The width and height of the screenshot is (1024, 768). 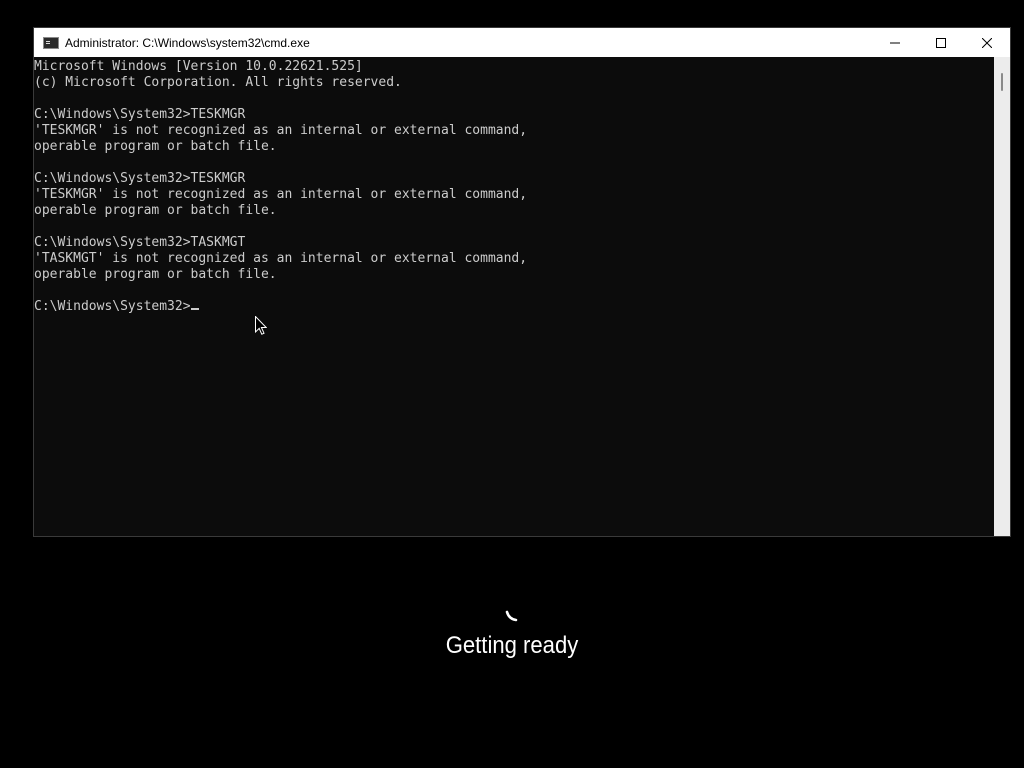 I want to click on boot-status: Getting ready, so click(x=512, y=634).